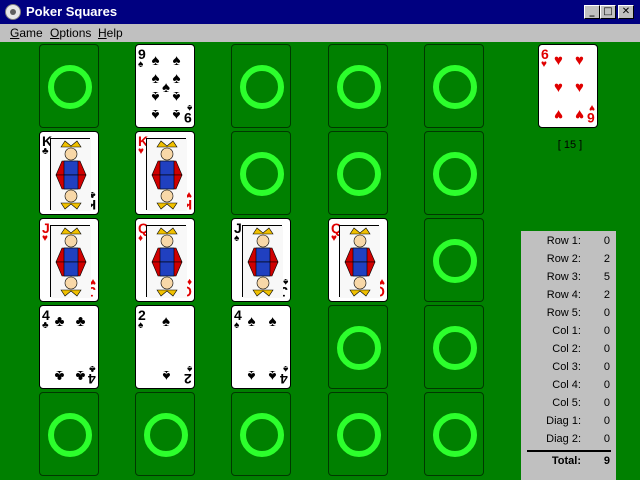 The height and width of the screenshot is (480, 640). Describe the element at coordinates (563, 421) in the screenshot. I see `score-label: Diag 1:` at that location.